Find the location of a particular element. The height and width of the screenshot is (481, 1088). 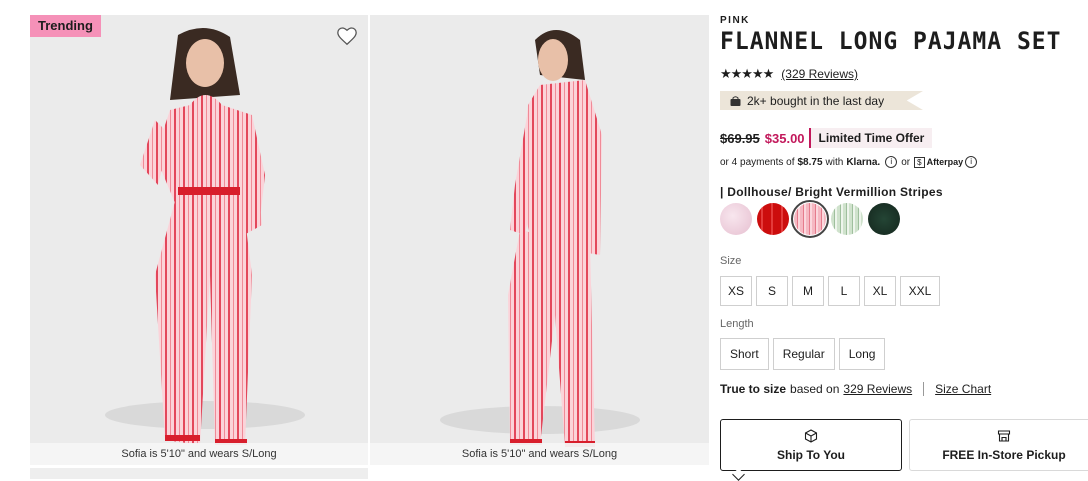

swatch-red-plaid is located at coordinates (773, 219).